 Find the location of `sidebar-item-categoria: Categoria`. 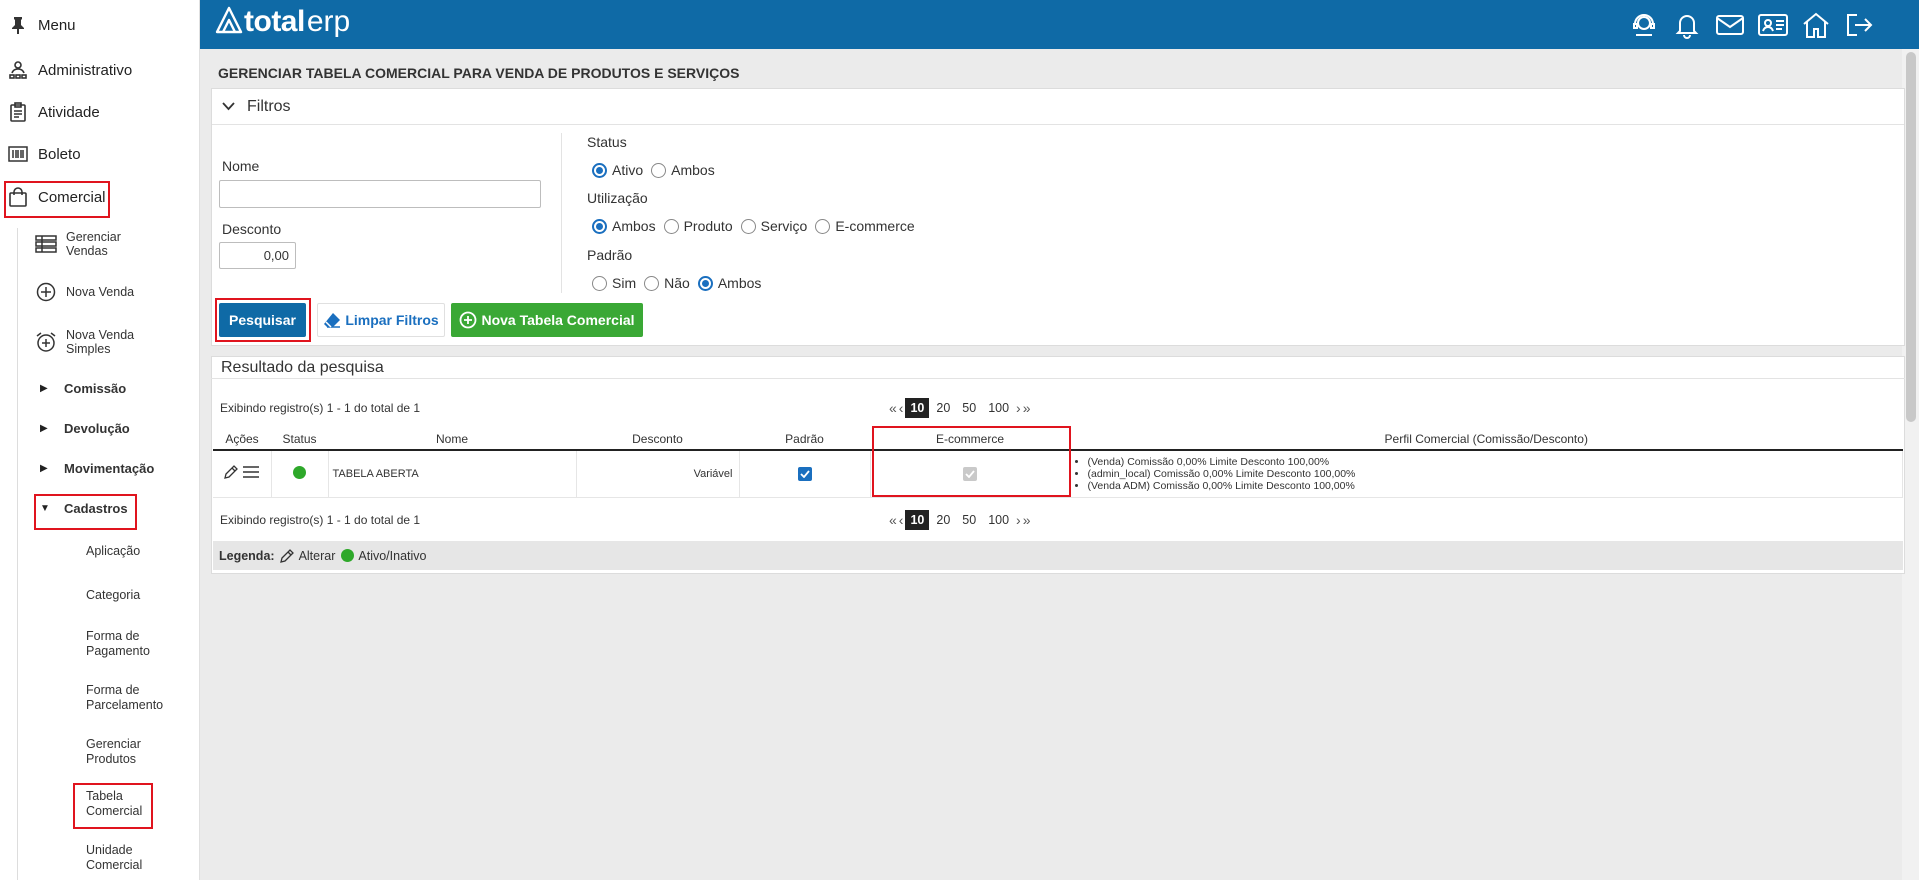

sidebar-item-categoria: Categoria is located at coordinates (113, 595).